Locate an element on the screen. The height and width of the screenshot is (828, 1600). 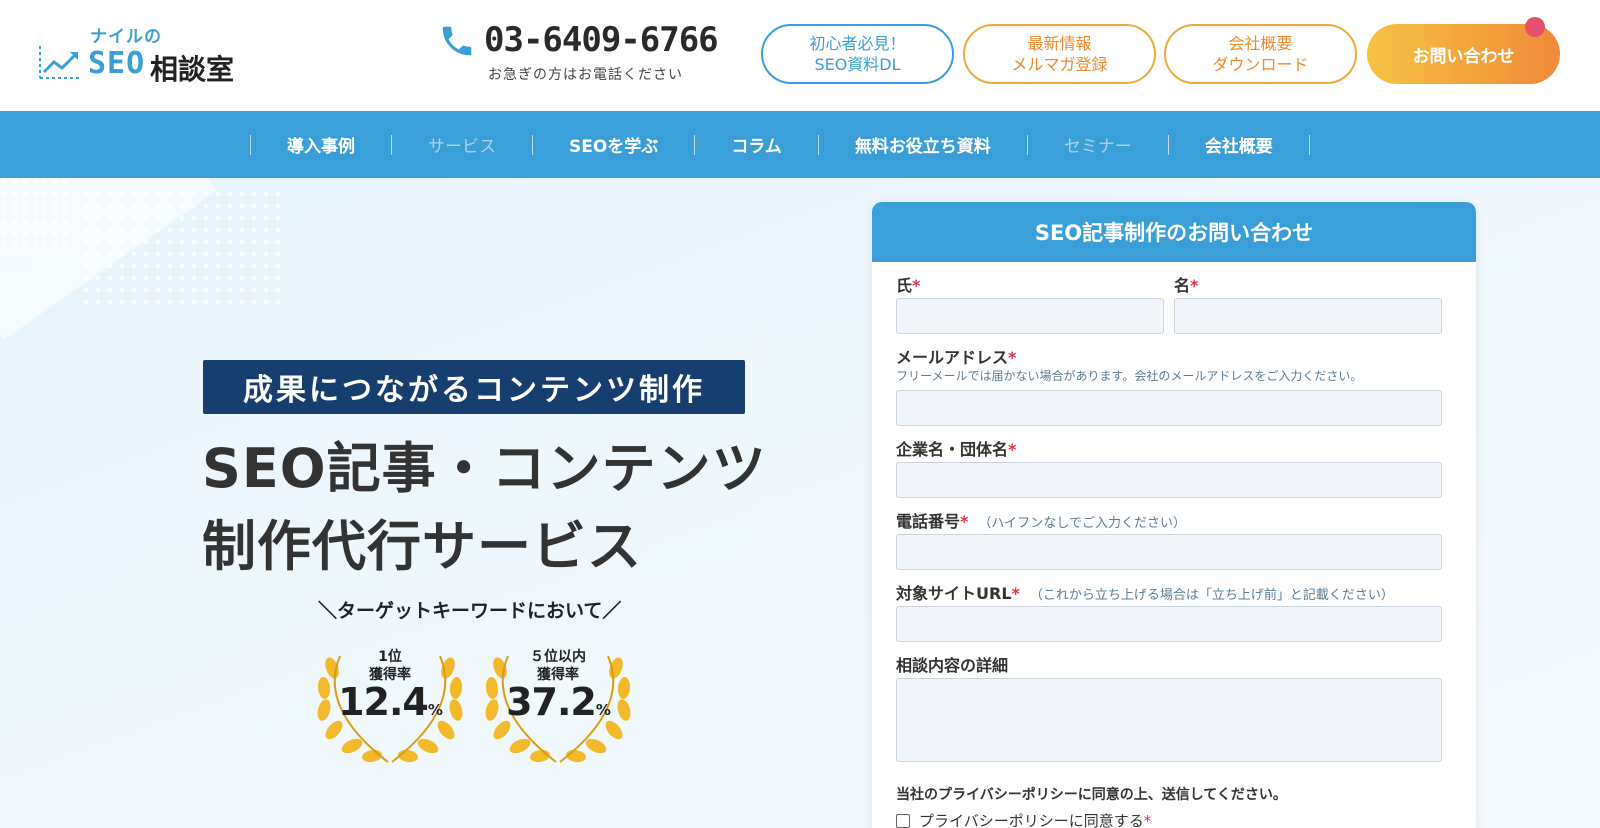
nav-item-case-studies: 導入事例 is located at coordinates (321, 144).